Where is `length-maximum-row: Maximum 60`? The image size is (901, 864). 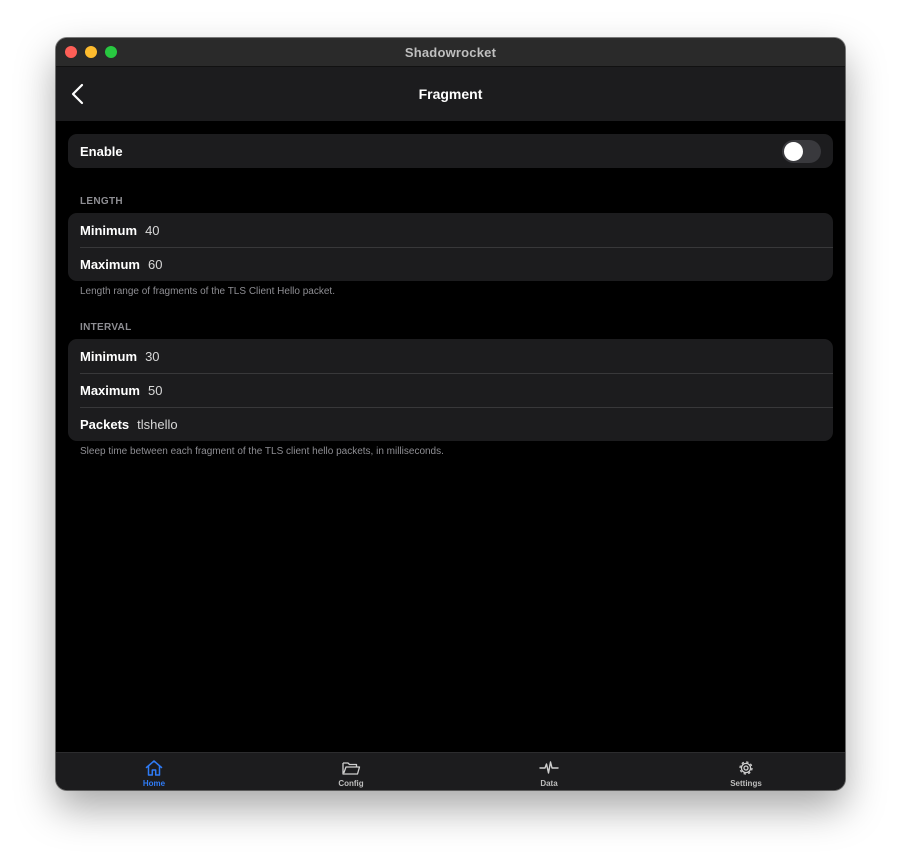 length-maximum-row: Maximum 60 is located at coordinates (450, 264).